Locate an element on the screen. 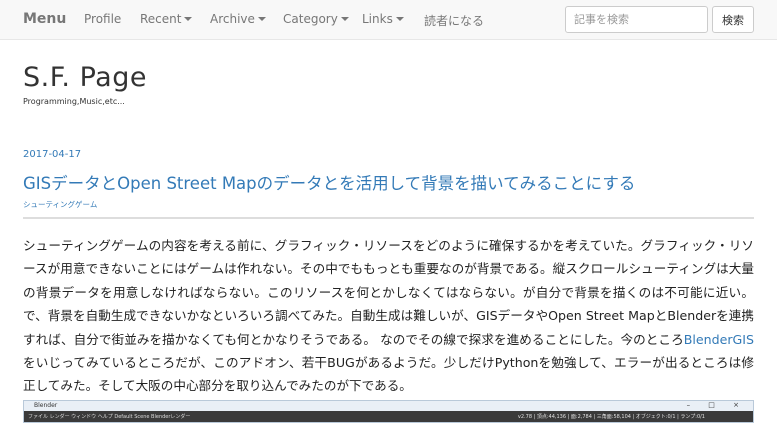  site-title: S.F. Page is located at coordinates (85, 77).